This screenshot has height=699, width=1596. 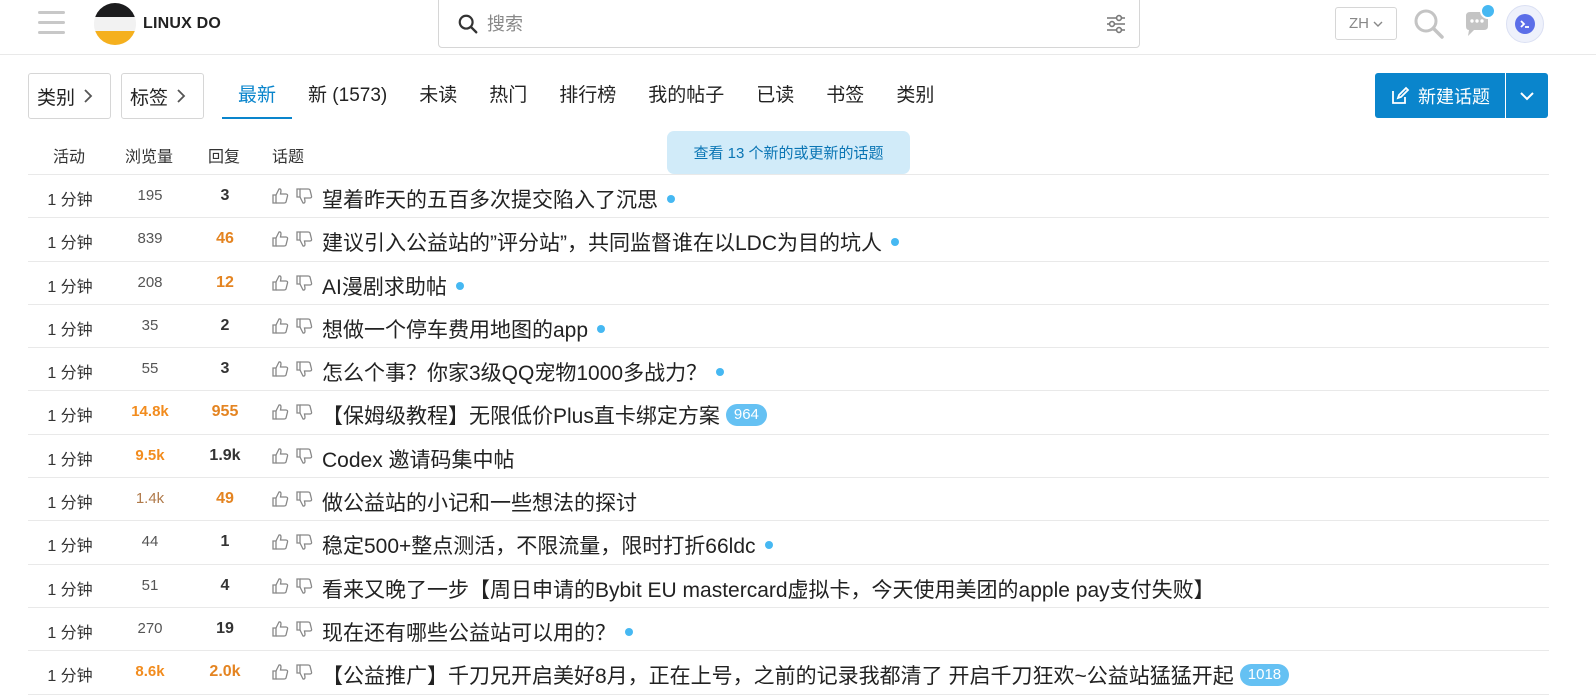 I want to click on topic-row: 1 分钟 839 46 建议引入公益站的”评分站”，共同监督谁在以LDC为目的坑人, so click(x=788, y=240).